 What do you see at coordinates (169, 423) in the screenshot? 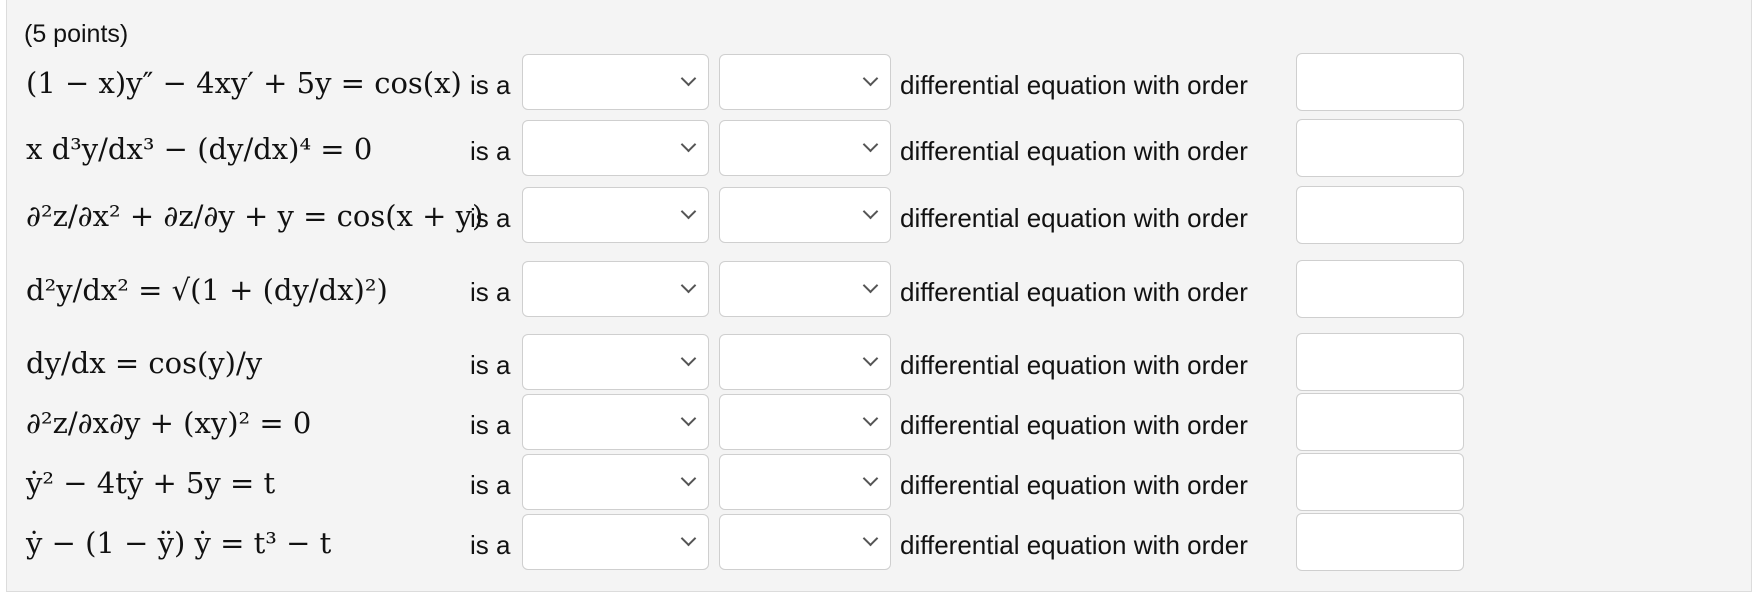
I see `equation-6: ∂²z/∂x∂y + (xy)² = 0` at bounding box center [169, 423].